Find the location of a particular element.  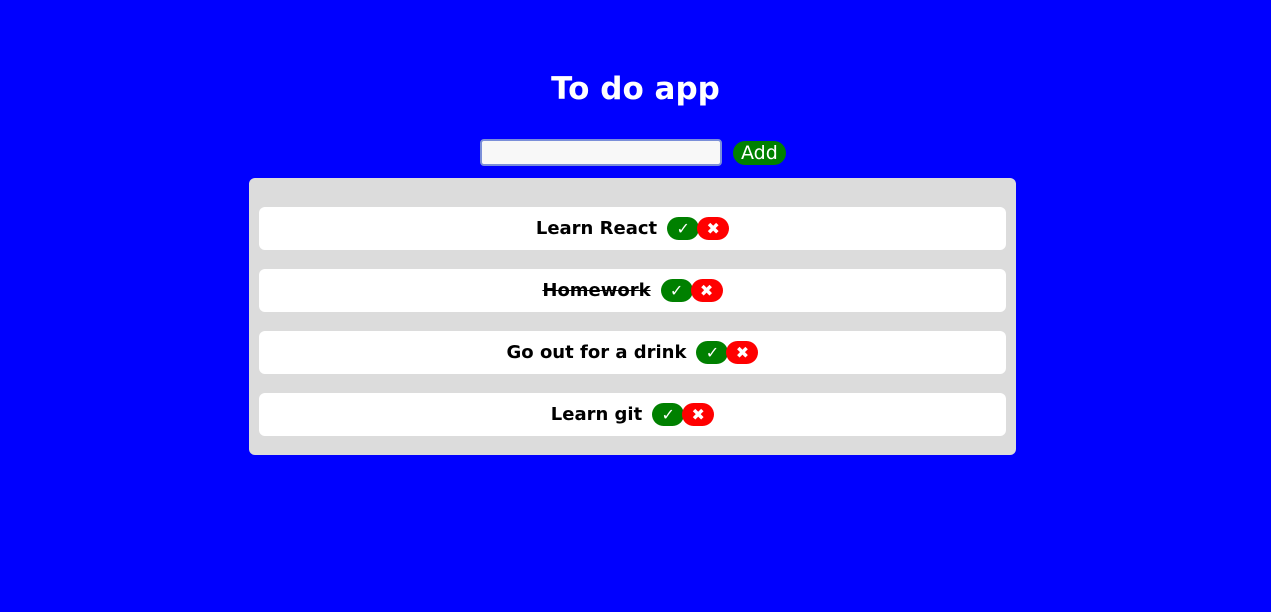

todo-input is located at coordinates (601, 152).